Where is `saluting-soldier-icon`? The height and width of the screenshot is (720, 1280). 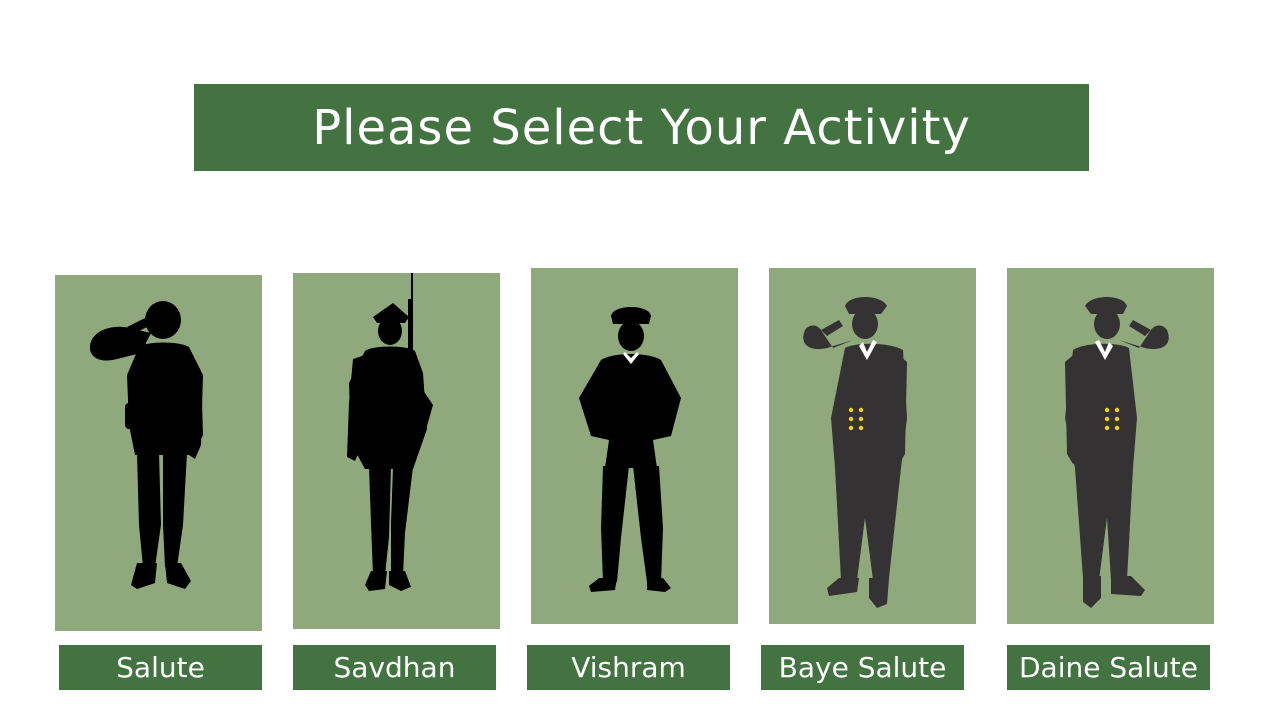 saluting-soldier-icon is located at coordinates (146, 445).